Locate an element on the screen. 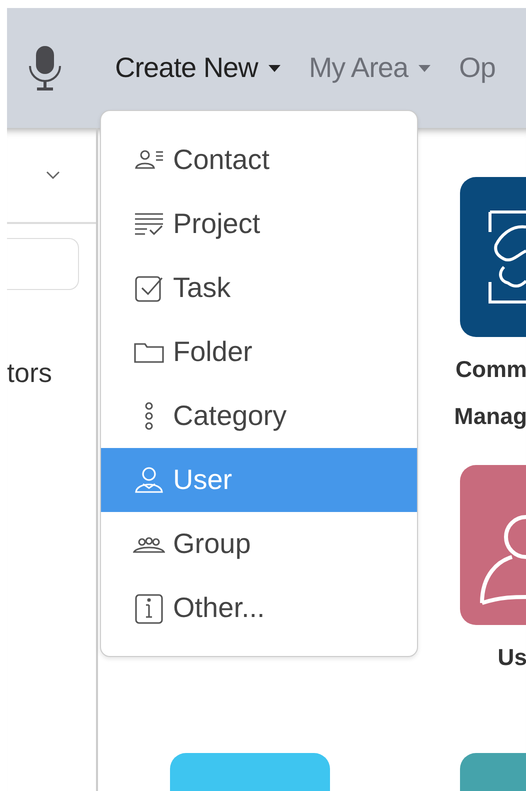 The width and height of the screenshot is (526, 791). tile-caption: Manag is located at coordinates (489, 416).